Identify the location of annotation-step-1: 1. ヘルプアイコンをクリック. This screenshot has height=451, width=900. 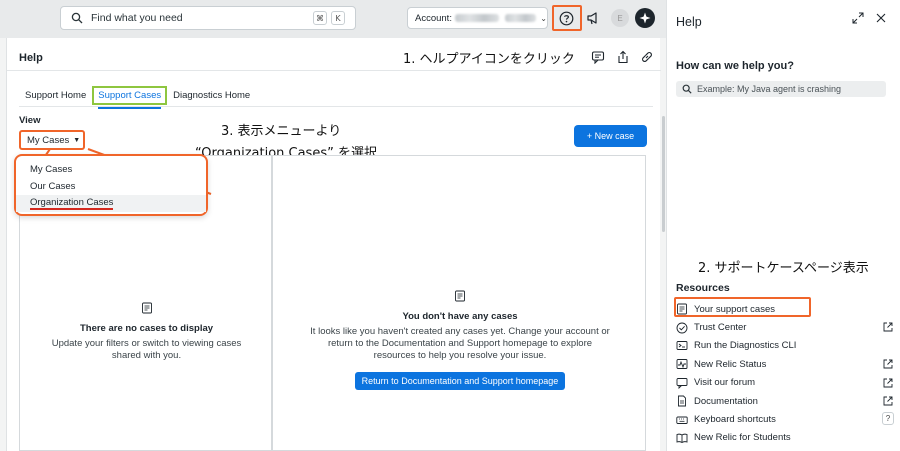
(489, 59).